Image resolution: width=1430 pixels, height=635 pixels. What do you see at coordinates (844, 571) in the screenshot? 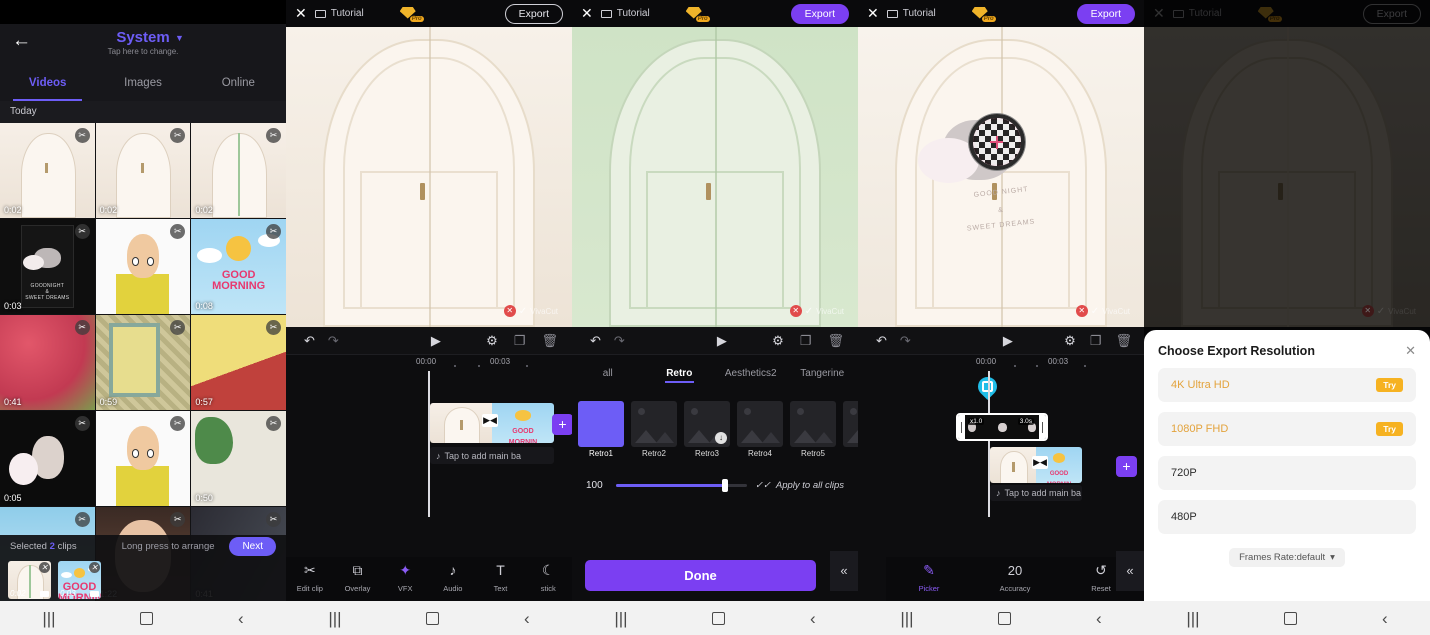
I see `collapse-left-icon: «` at bounding box center [844, 571].